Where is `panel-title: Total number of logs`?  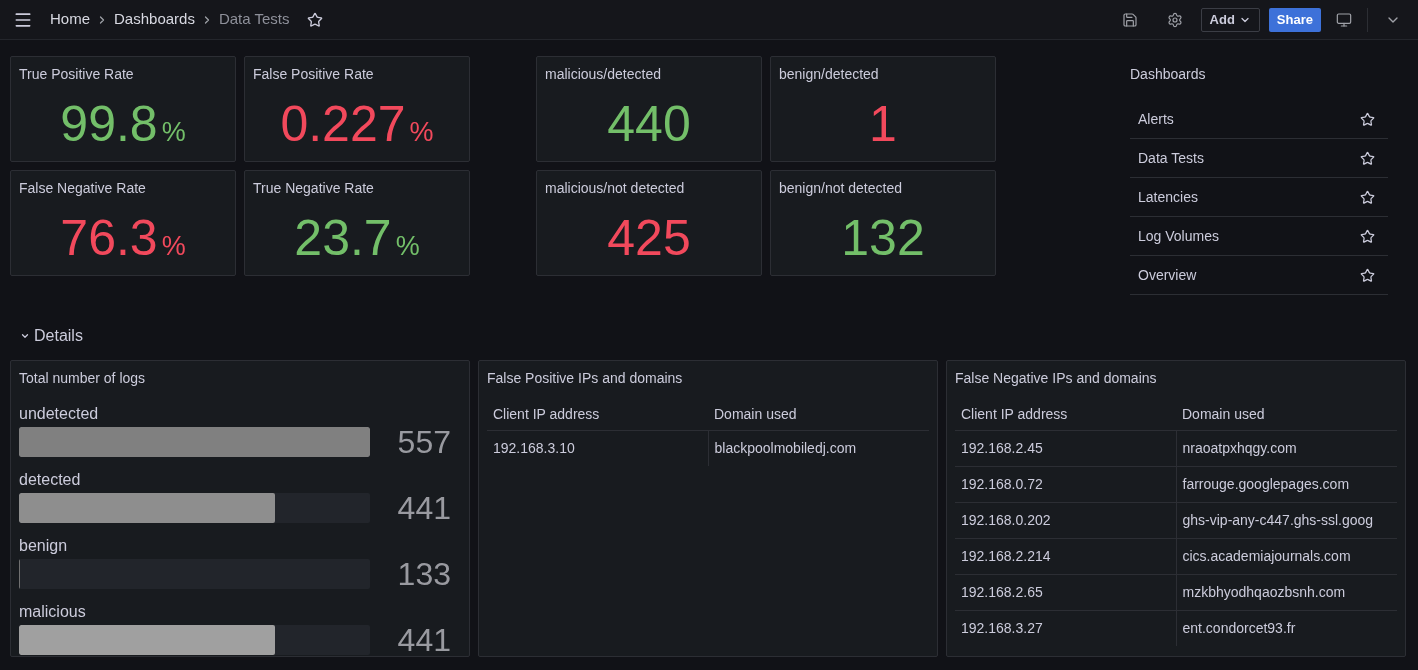
panel-title: Total number of logs is located at coordinates (82, 378).